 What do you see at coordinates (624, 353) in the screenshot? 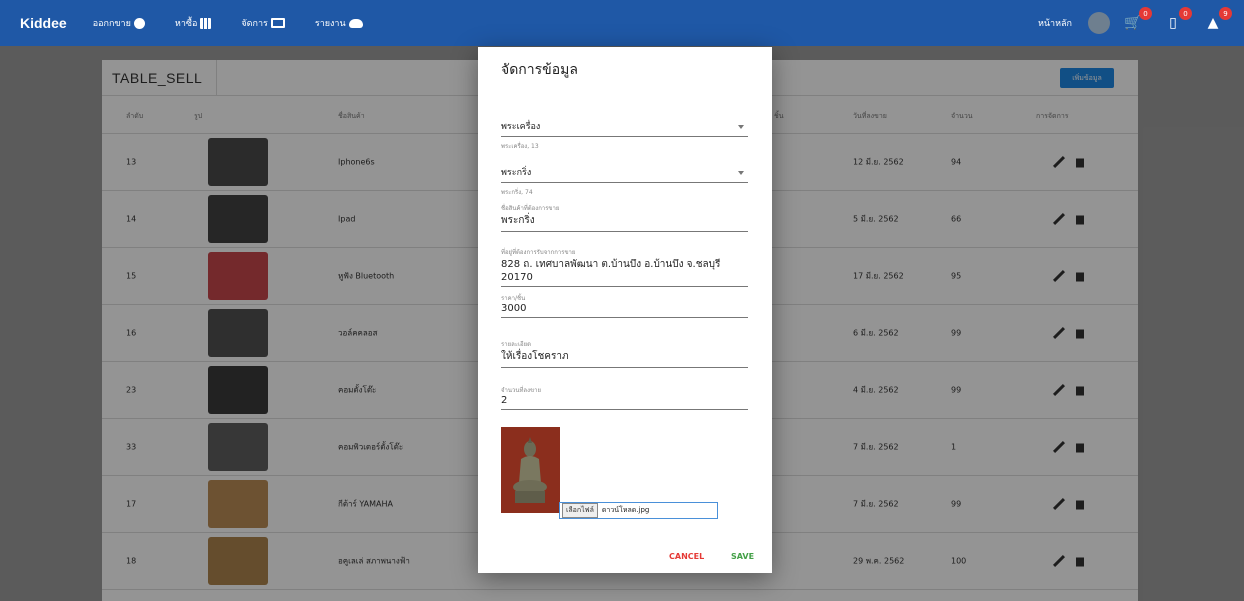
I see `detail-field: รายละเอียด ให้เรื่องโชคราภ` at bounding box center [624, 353].